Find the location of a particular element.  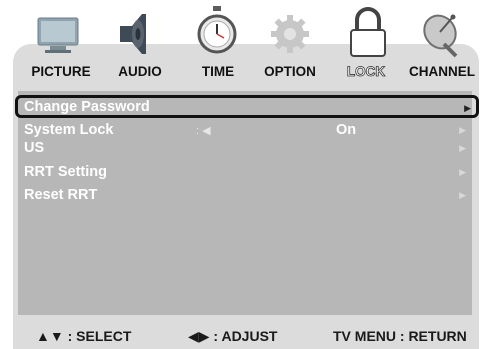

tab-option: OPTION is located at coordinates (290, 71).